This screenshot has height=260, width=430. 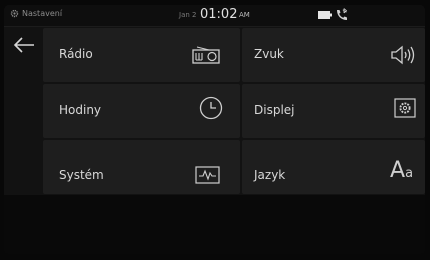 I want to click on menu-tile-sound: Zvuk, so click(x=333, y=55).